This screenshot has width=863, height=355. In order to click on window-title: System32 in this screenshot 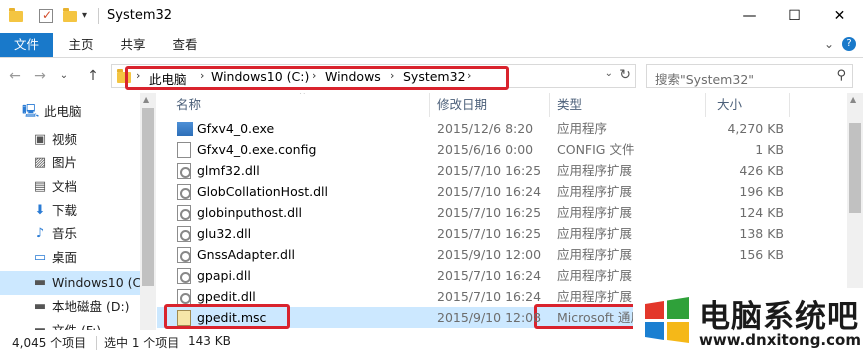, I will do `click(140, 15)`.